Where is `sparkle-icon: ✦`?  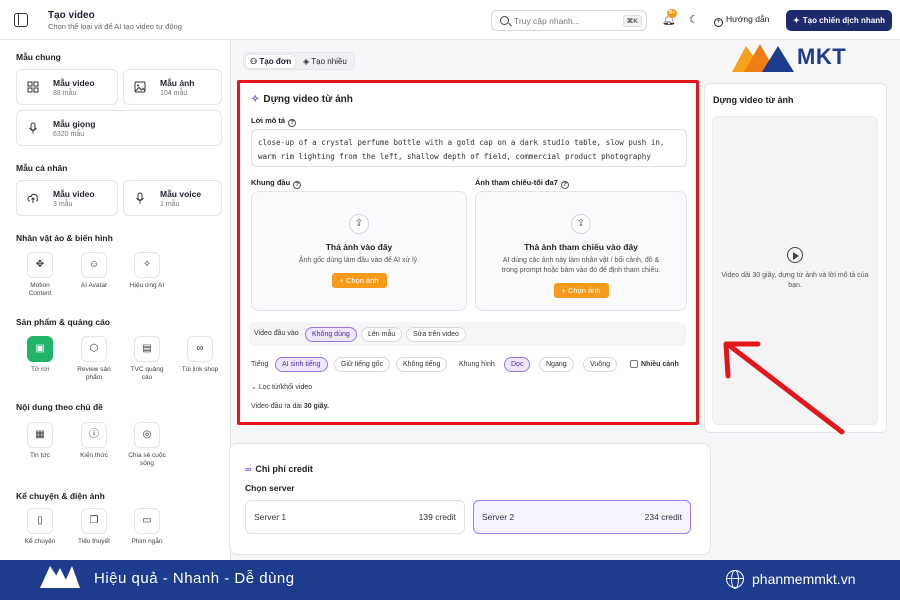
sparkle-icon: ✦ is located at coordinates (796, 20).